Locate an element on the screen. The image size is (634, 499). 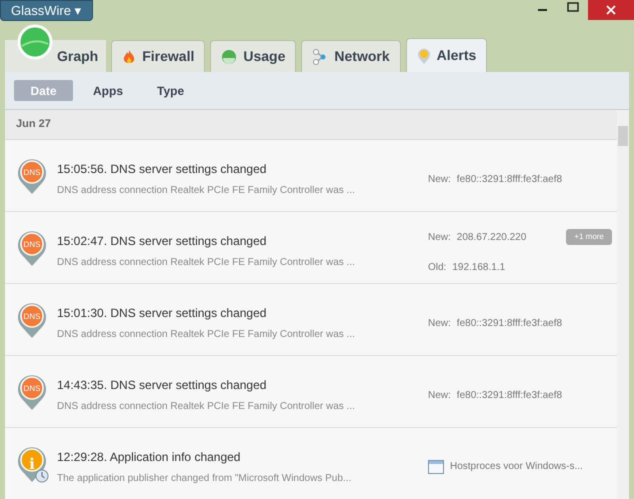
pie-icon is located at coordinates (229, 56).